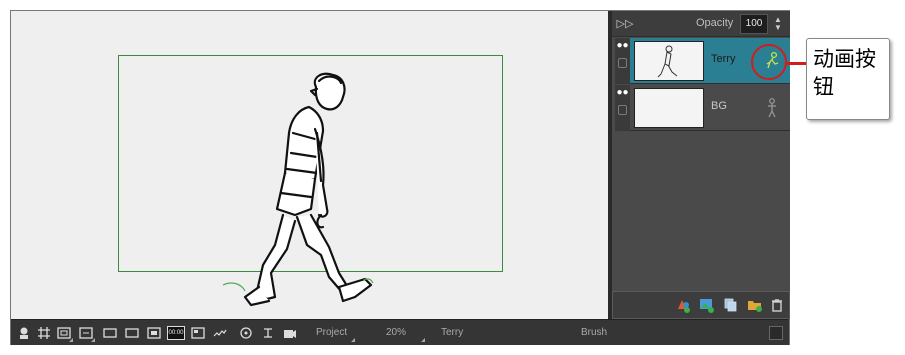 The width and height of the screenshot is (905, 355). Describe the element at coordinates (331, 332) in the screenshot. I see `view-mode-label: Project` at that location.